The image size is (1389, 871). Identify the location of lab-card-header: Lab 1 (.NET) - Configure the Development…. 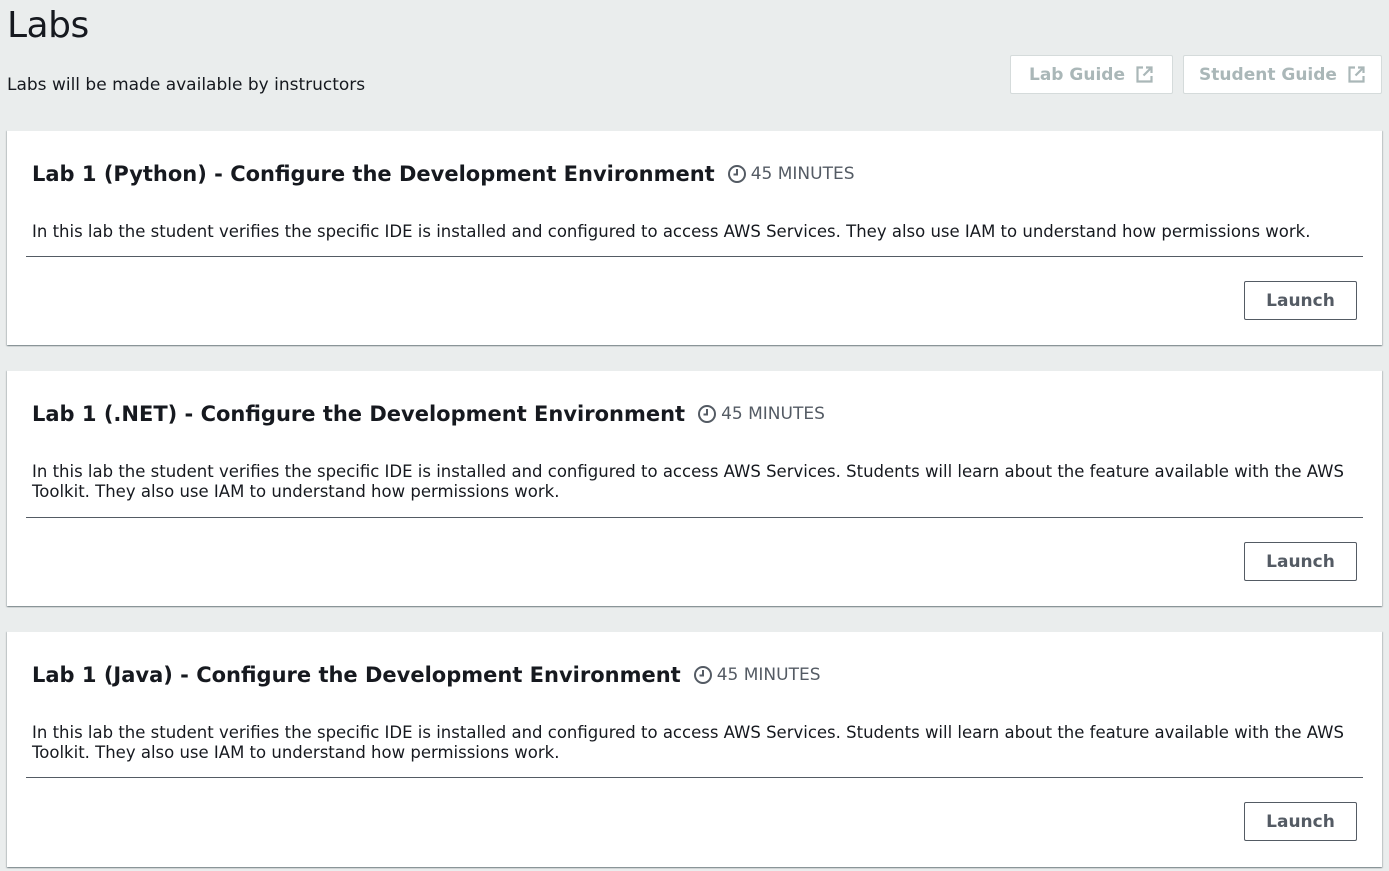
(428, 414).